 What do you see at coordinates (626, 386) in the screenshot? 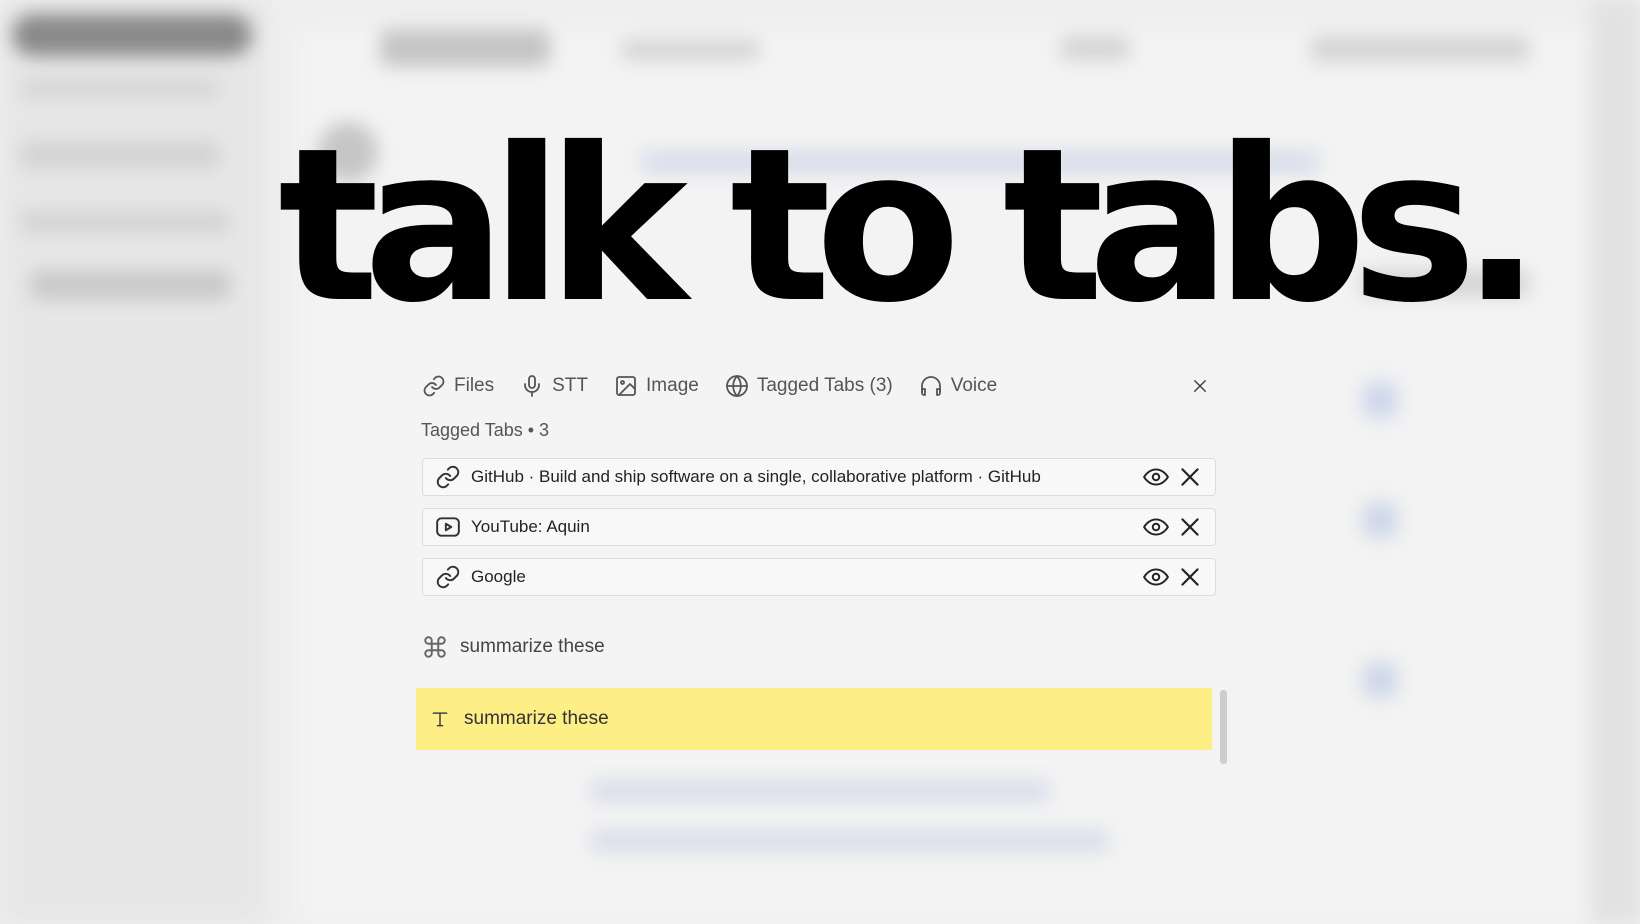
I see `image-icon` at bounding box center [626, 386].